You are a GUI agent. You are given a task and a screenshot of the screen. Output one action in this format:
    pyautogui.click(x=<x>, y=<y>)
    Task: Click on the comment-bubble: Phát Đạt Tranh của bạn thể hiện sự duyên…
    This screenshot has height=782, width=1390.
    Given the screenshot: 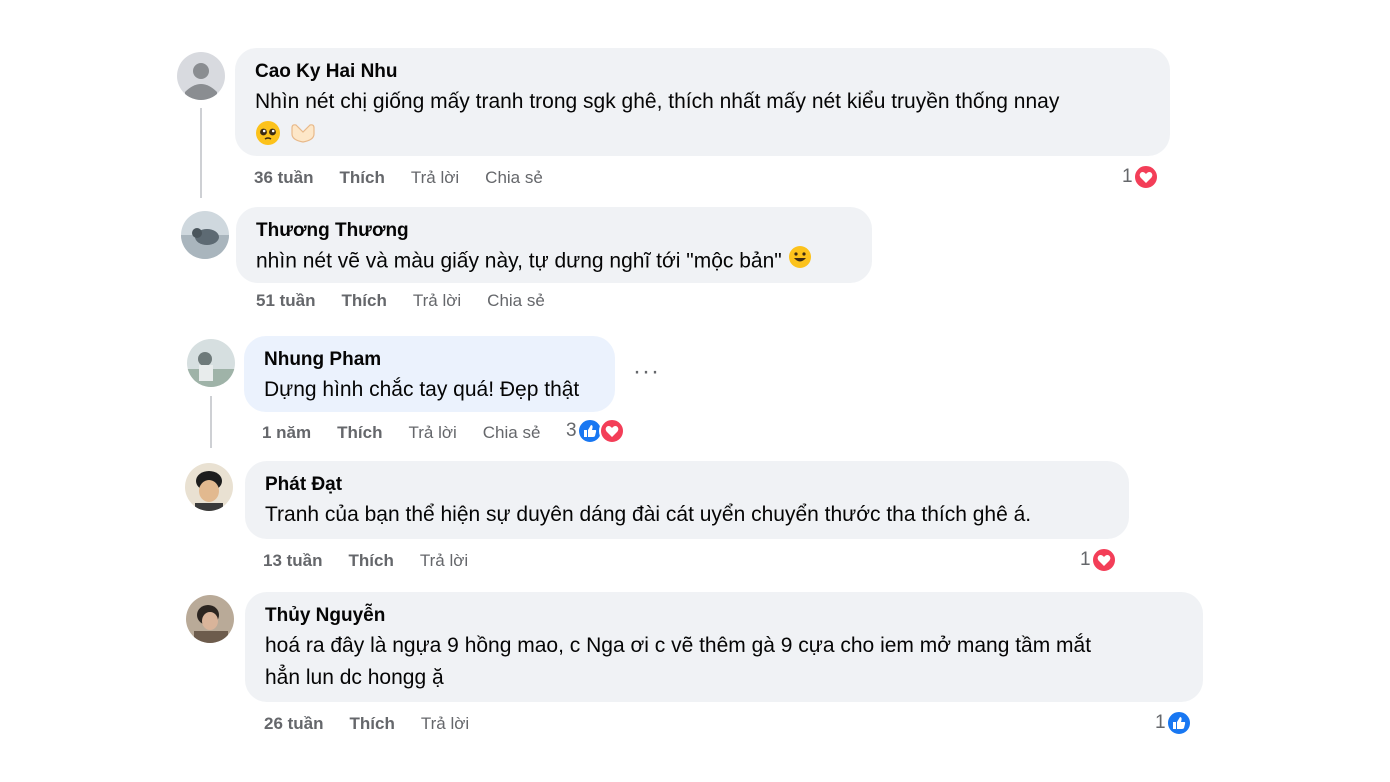 What is the action you would take?
    pyautogui.click(x=687, y=500)
    